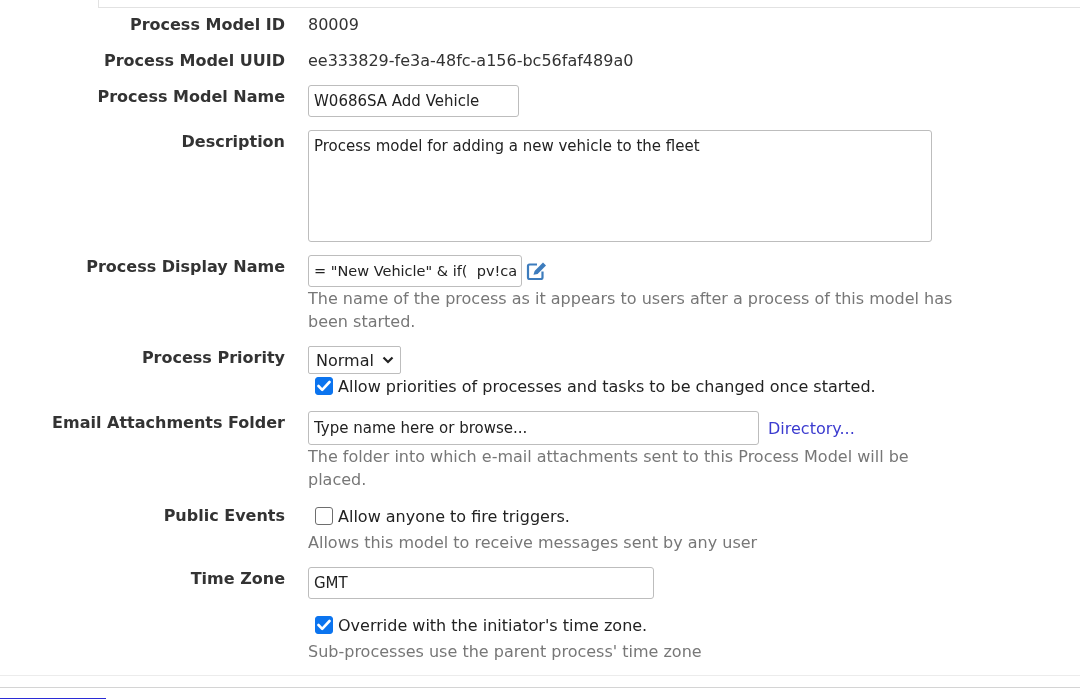  What do you see at coordinates (233, 142) in the screenshot?
I see `field-label: Description` at bounding box center [233, 142].